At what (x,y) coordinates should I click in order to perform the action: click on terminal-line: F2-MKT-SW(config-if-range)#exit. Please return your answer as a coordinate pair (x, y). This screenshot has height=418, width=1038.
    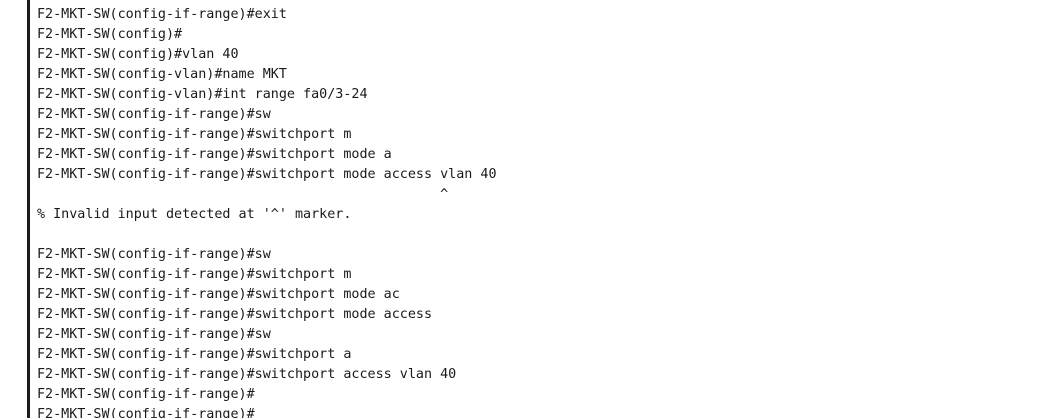
    Looking at the image, I should click on (162, 14).